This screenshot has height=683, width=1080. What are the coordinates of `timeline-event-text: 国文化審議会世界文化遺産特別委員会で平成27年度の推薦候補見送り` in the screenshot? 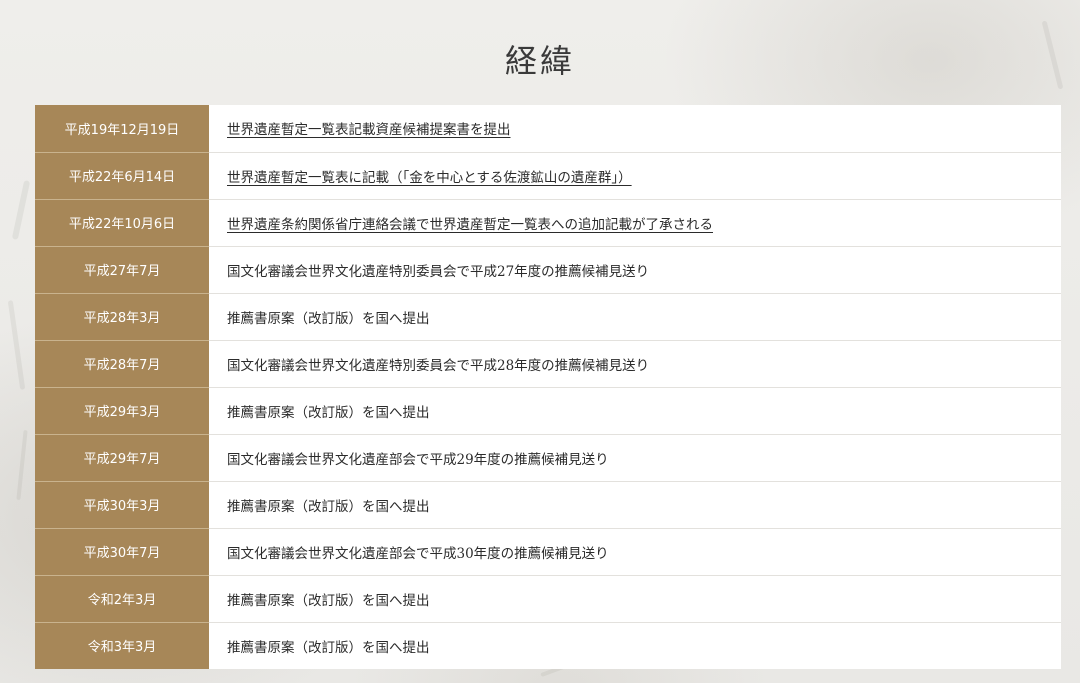 It's located at (438, 271).